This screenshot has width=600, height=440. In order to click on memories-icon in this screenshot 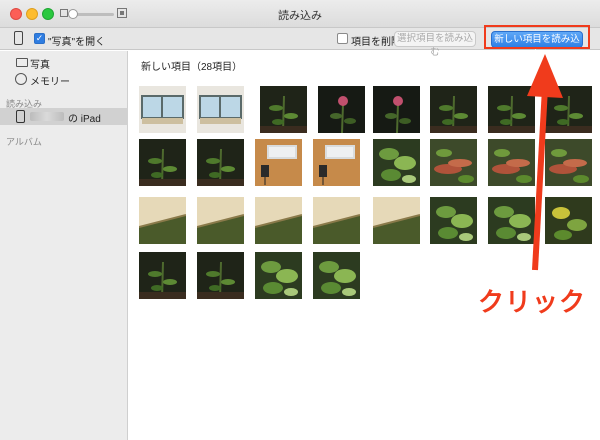, I will do `click(21, 79)`.